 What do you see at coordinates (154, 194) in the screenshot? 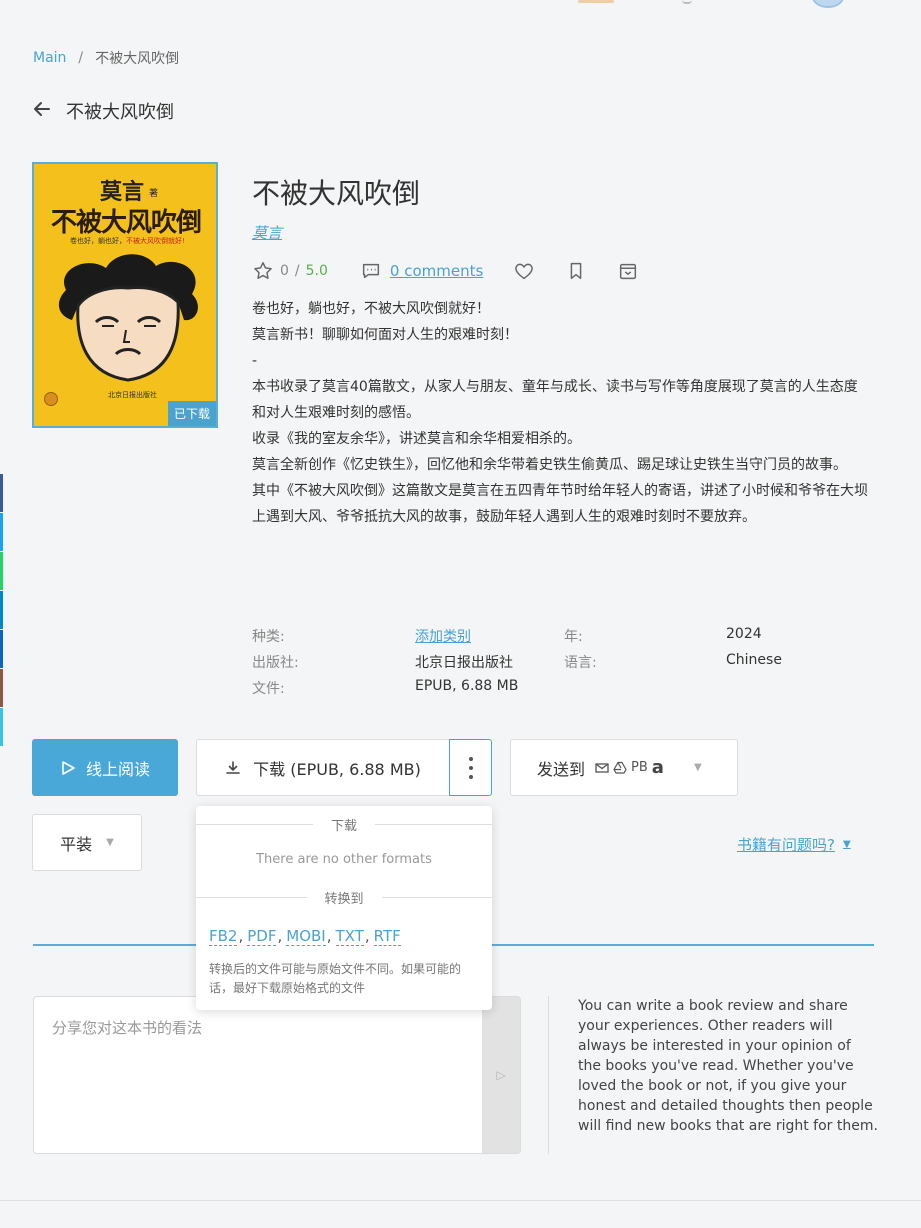
I see `cover-author-suffix: 著` at bounding box center [154, 194].